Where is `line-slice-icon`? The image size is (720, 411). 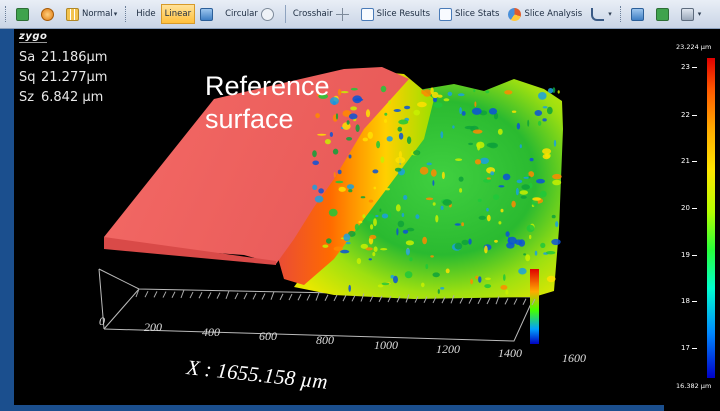
line-slice-icon is located at coordinates (207, 14).